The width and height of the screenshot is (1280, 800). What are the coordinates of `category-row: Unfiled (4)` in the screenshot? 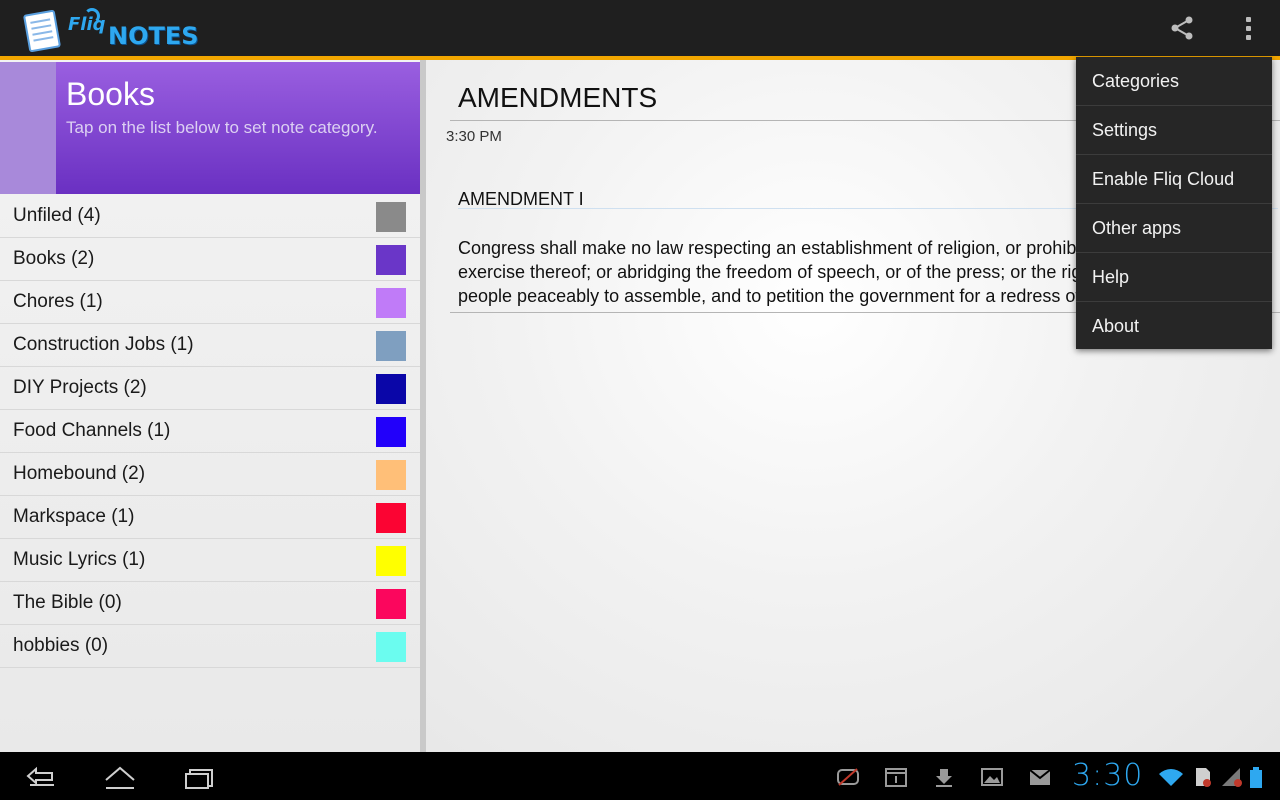 It's located at (210, 216).